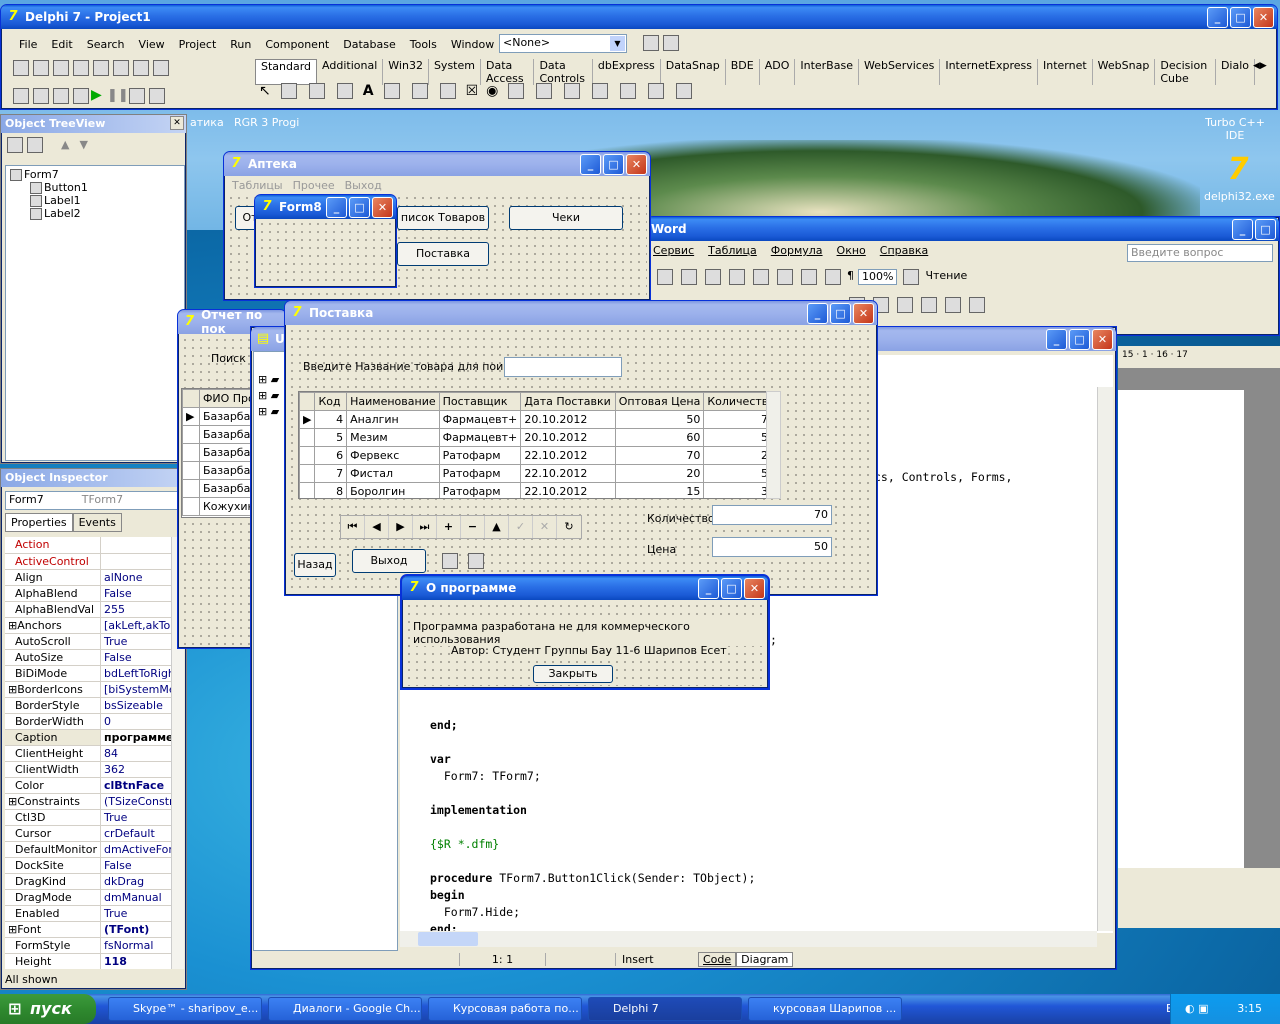  Describe the element at coordinates (497, 527) in the screenshot. I see `edit-record-icon: ▲` at that location.